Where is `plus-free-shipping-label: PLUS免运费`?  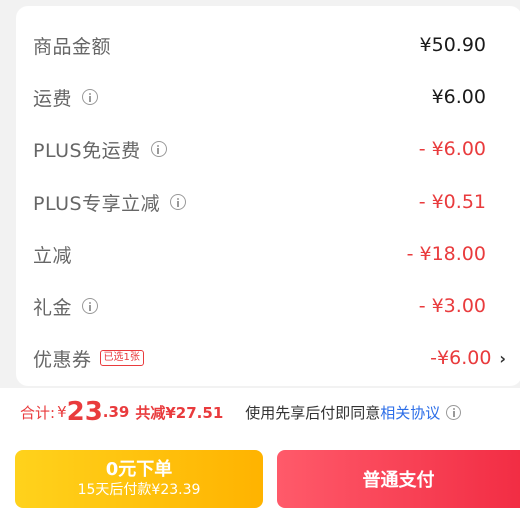
plus-free-shipping-label: PLUS免运费 is located at coordinates (87, 150).